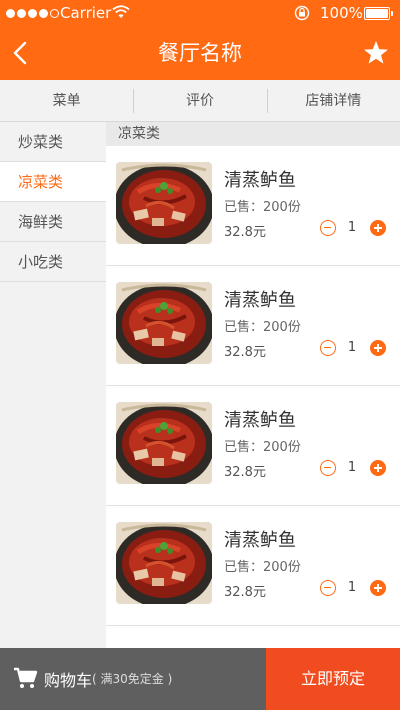 The height and width of the screenshot is (710, 400). Describe the element at coordinates (53, 262) in the screenshot. I see `category-snacks: 小吃类` at that location.